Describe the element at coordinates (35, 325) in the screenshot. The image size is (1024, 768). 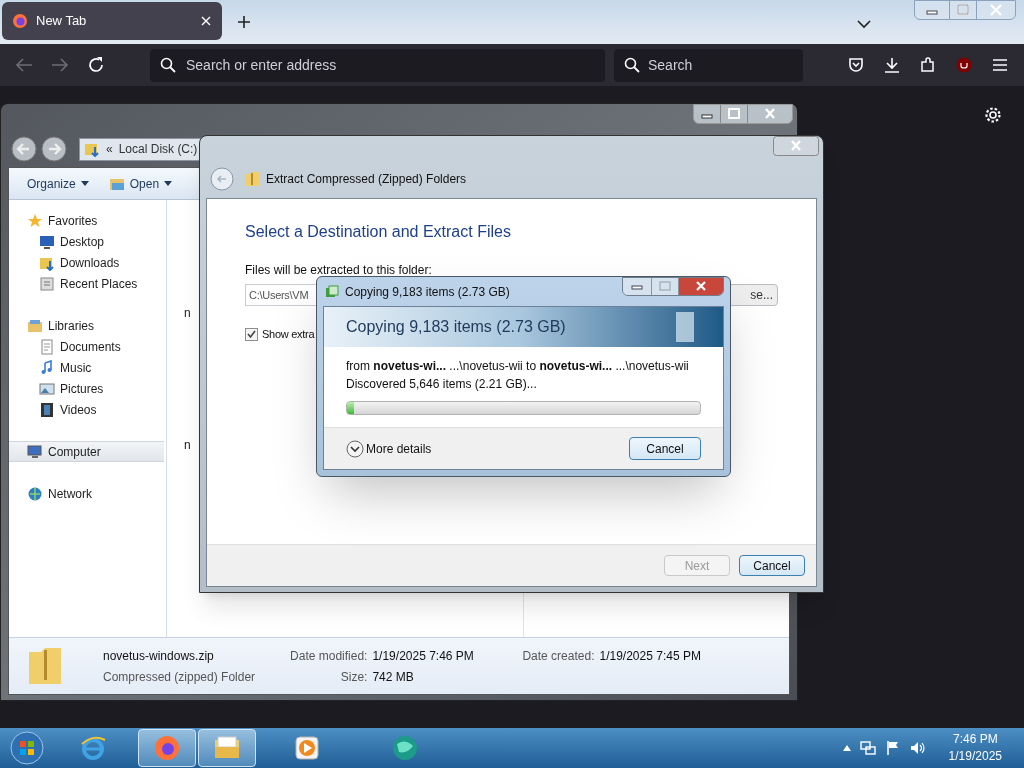
I see `library-icon` at that location.